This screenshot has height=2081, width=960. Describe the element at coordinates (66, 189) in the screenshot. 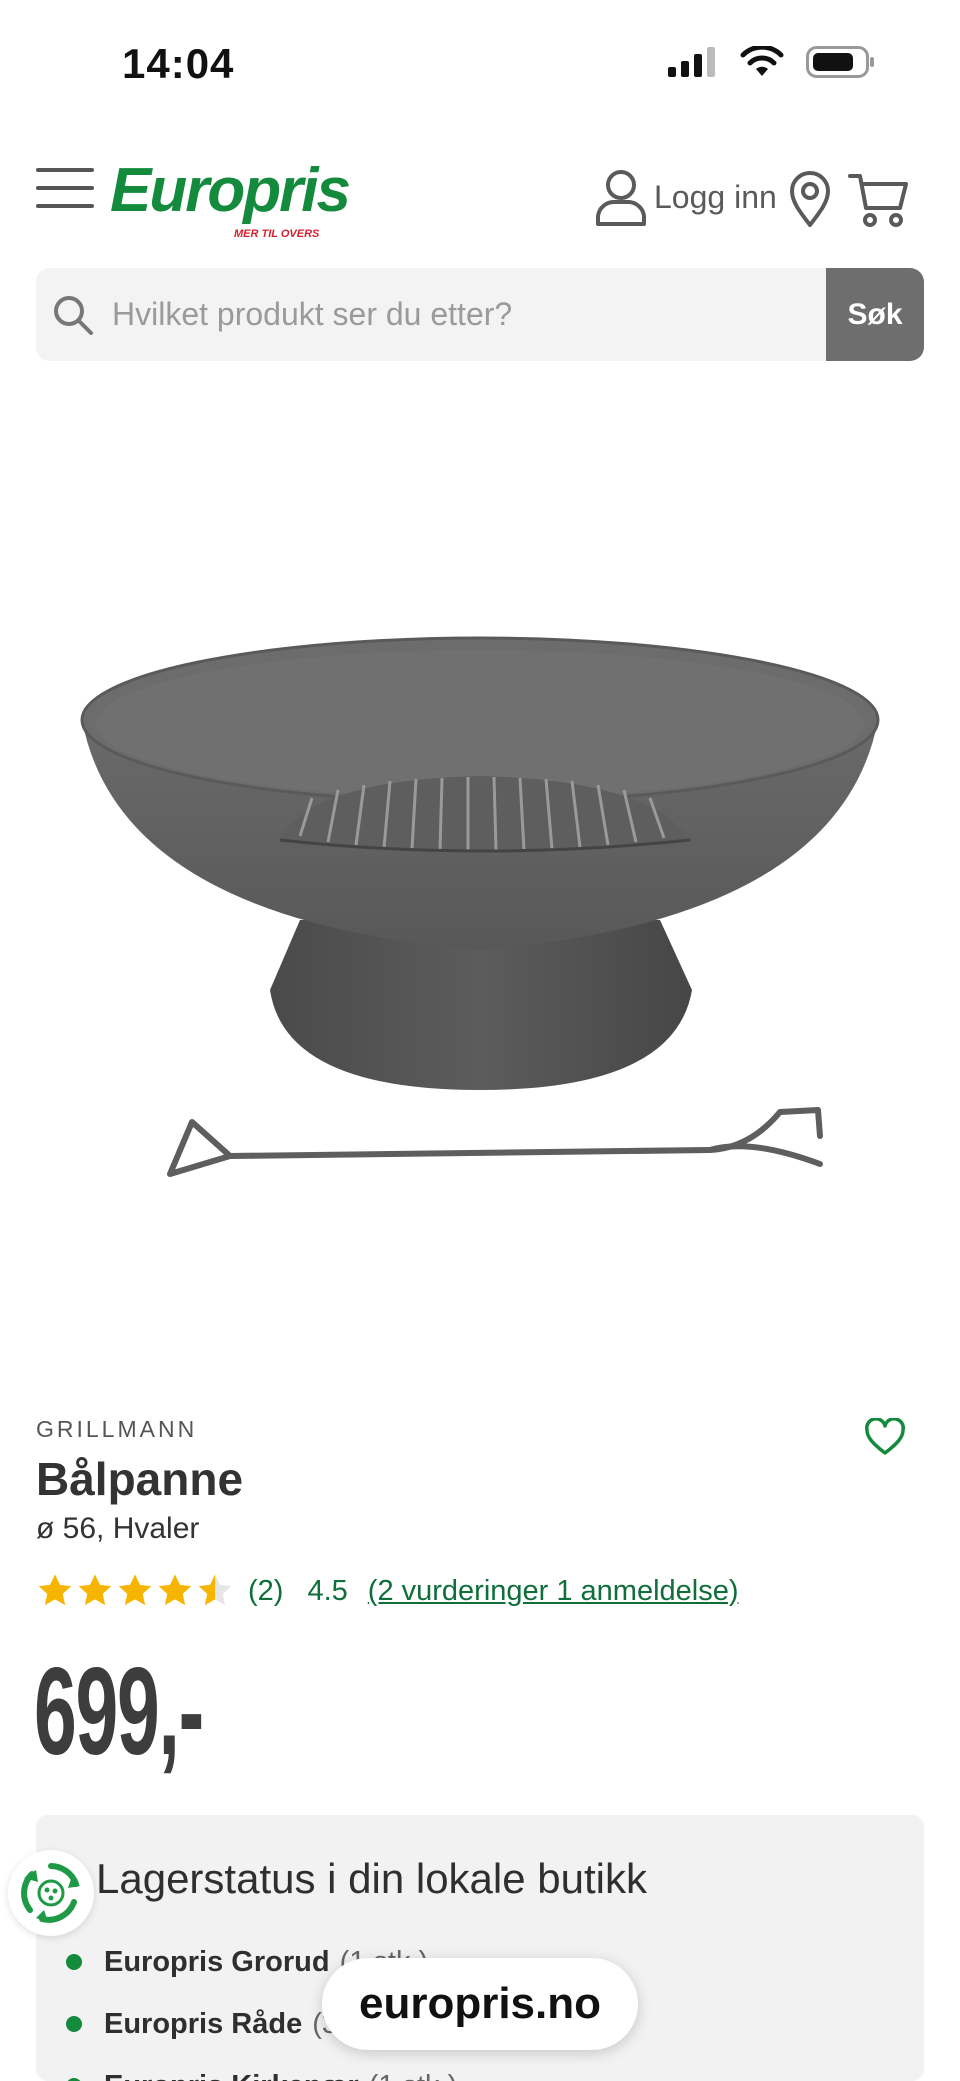

I see `hamburger-menu-icon` at that location.